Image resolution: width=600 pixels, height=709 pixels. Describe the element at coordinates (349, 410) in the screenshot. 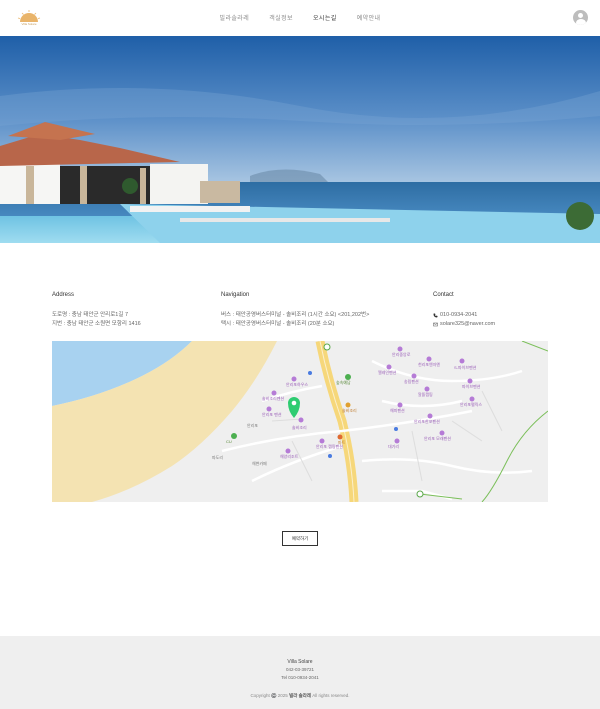

I see `map-label-21: 솔비조리` at that location.